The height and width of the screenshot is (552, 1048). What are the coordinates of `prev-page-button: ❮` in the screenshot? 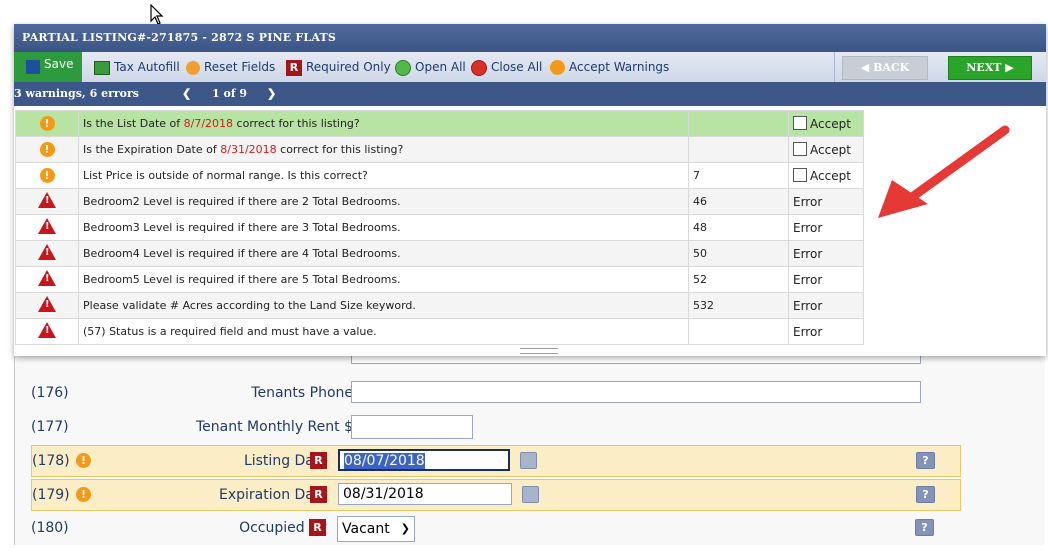 It's located at (186, 94).